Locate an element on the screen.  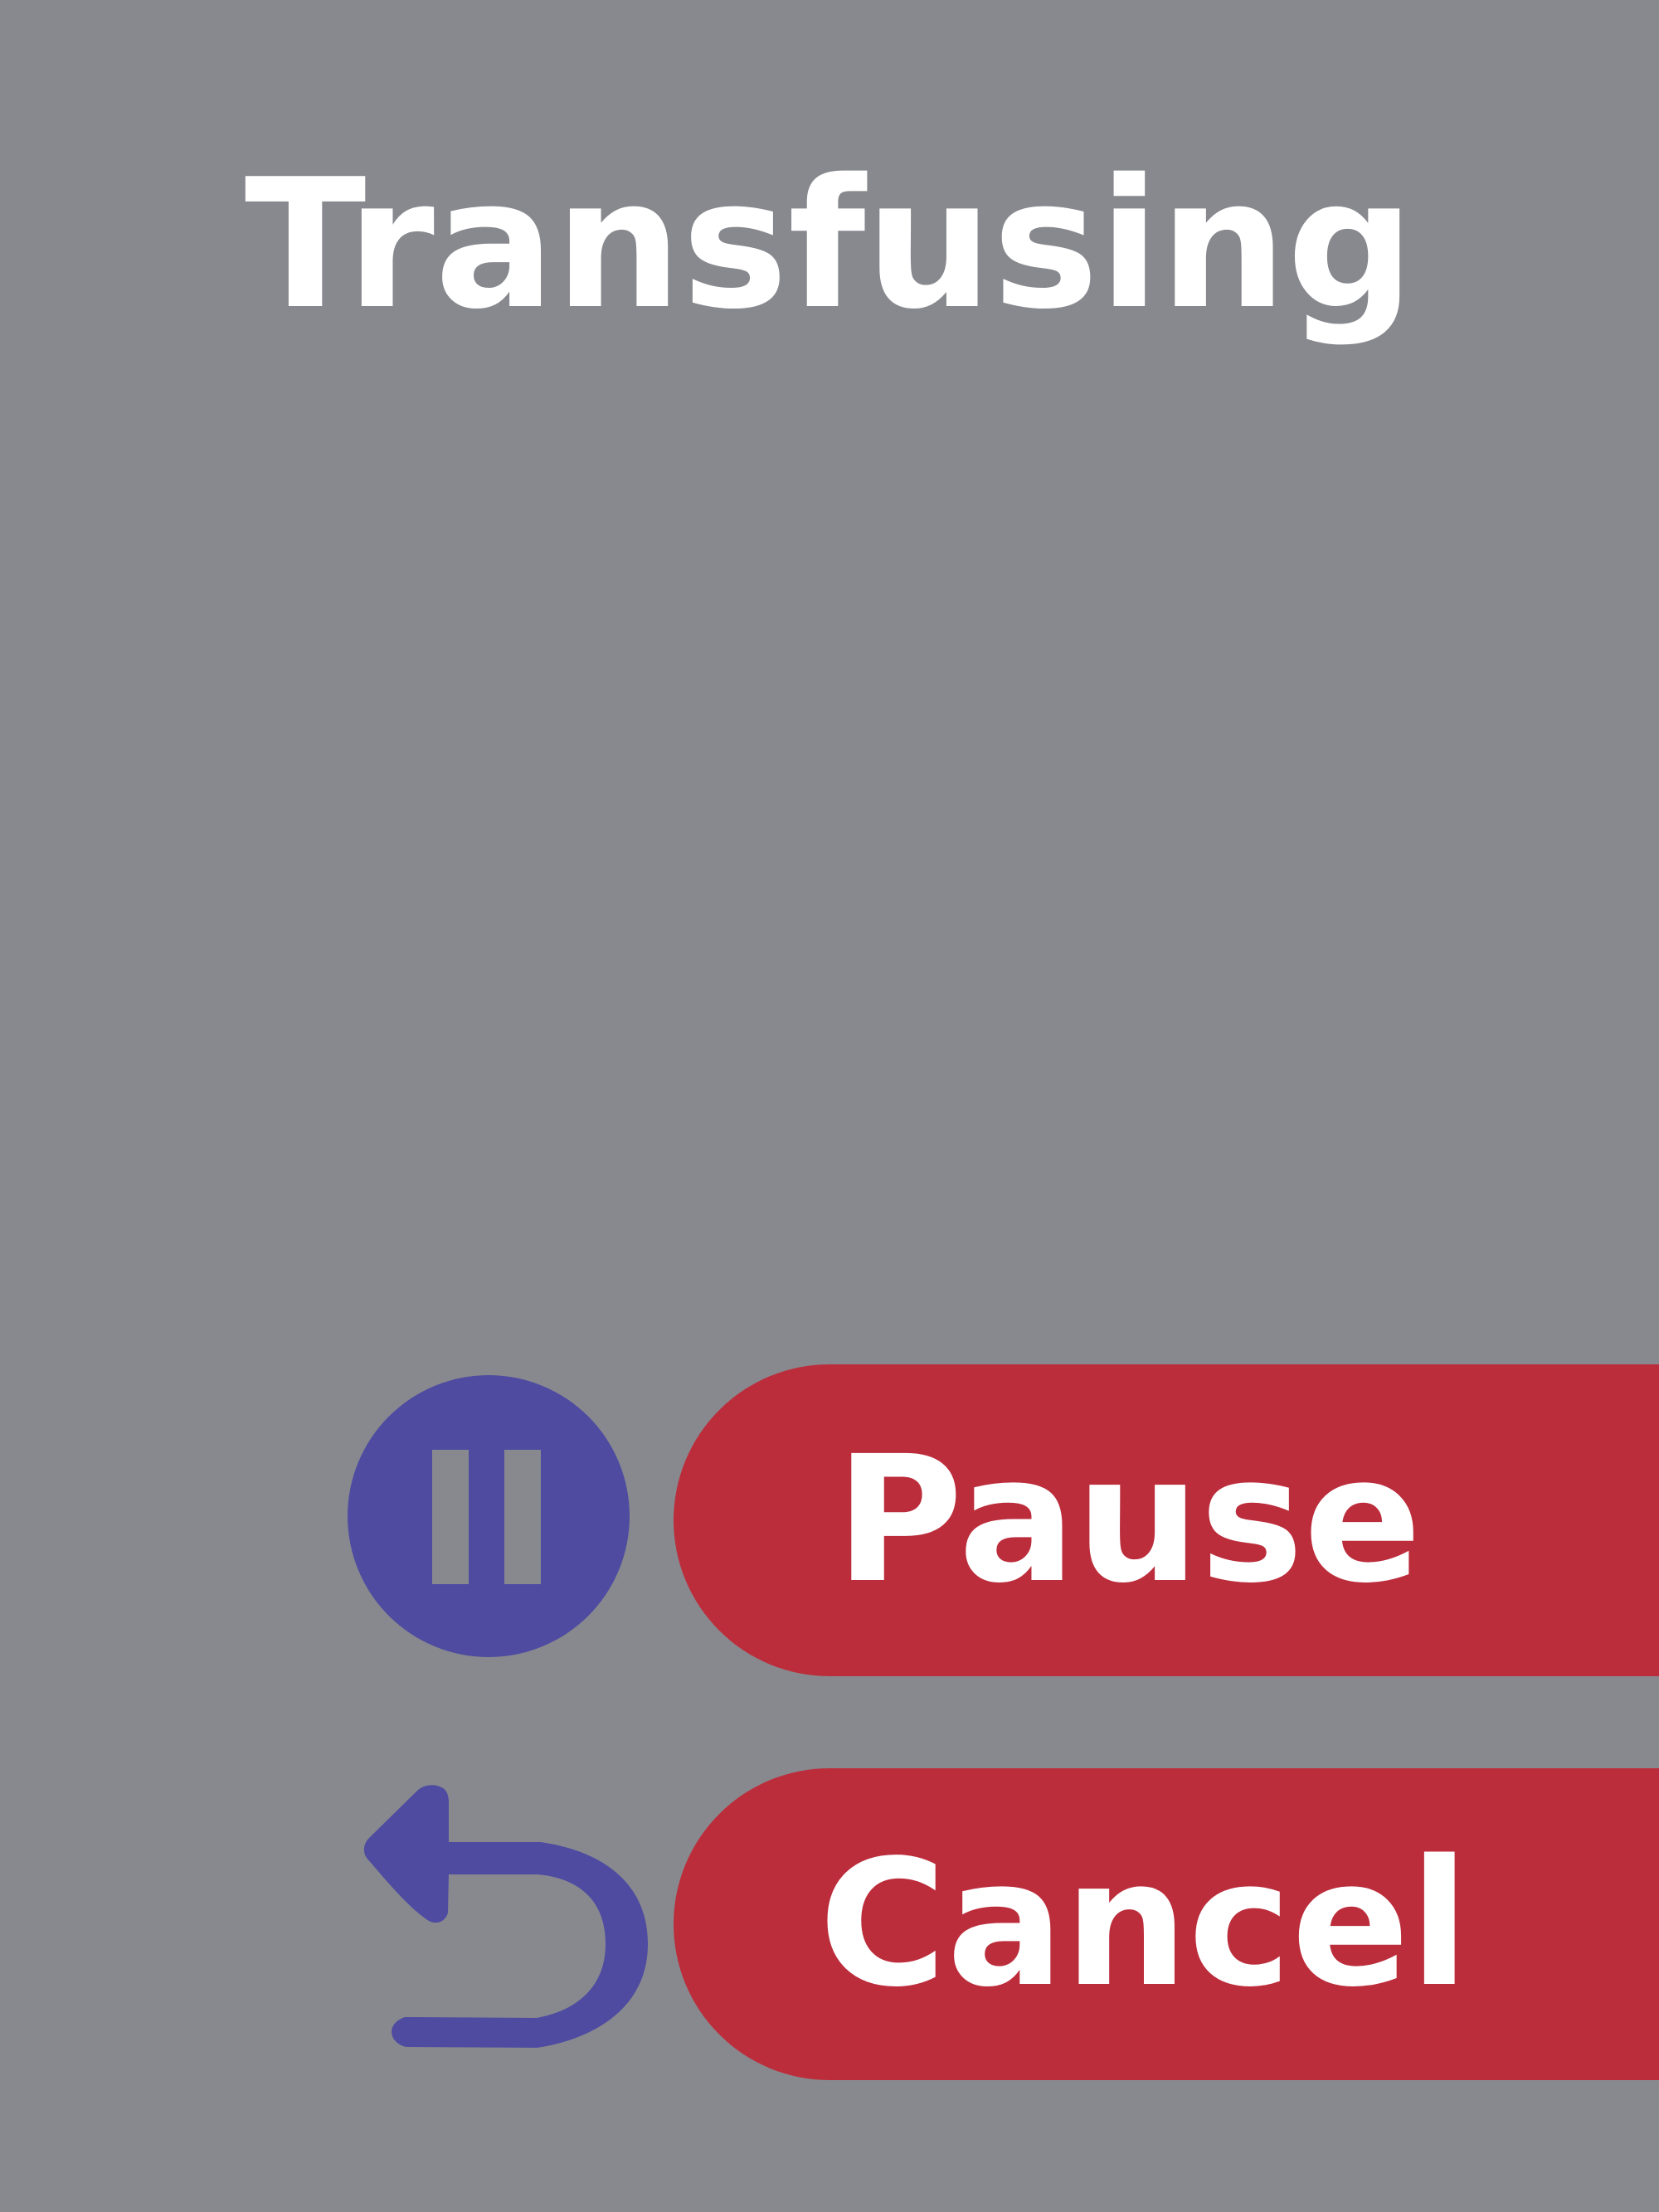
pause-icon is located at coordinates (489, 1516).